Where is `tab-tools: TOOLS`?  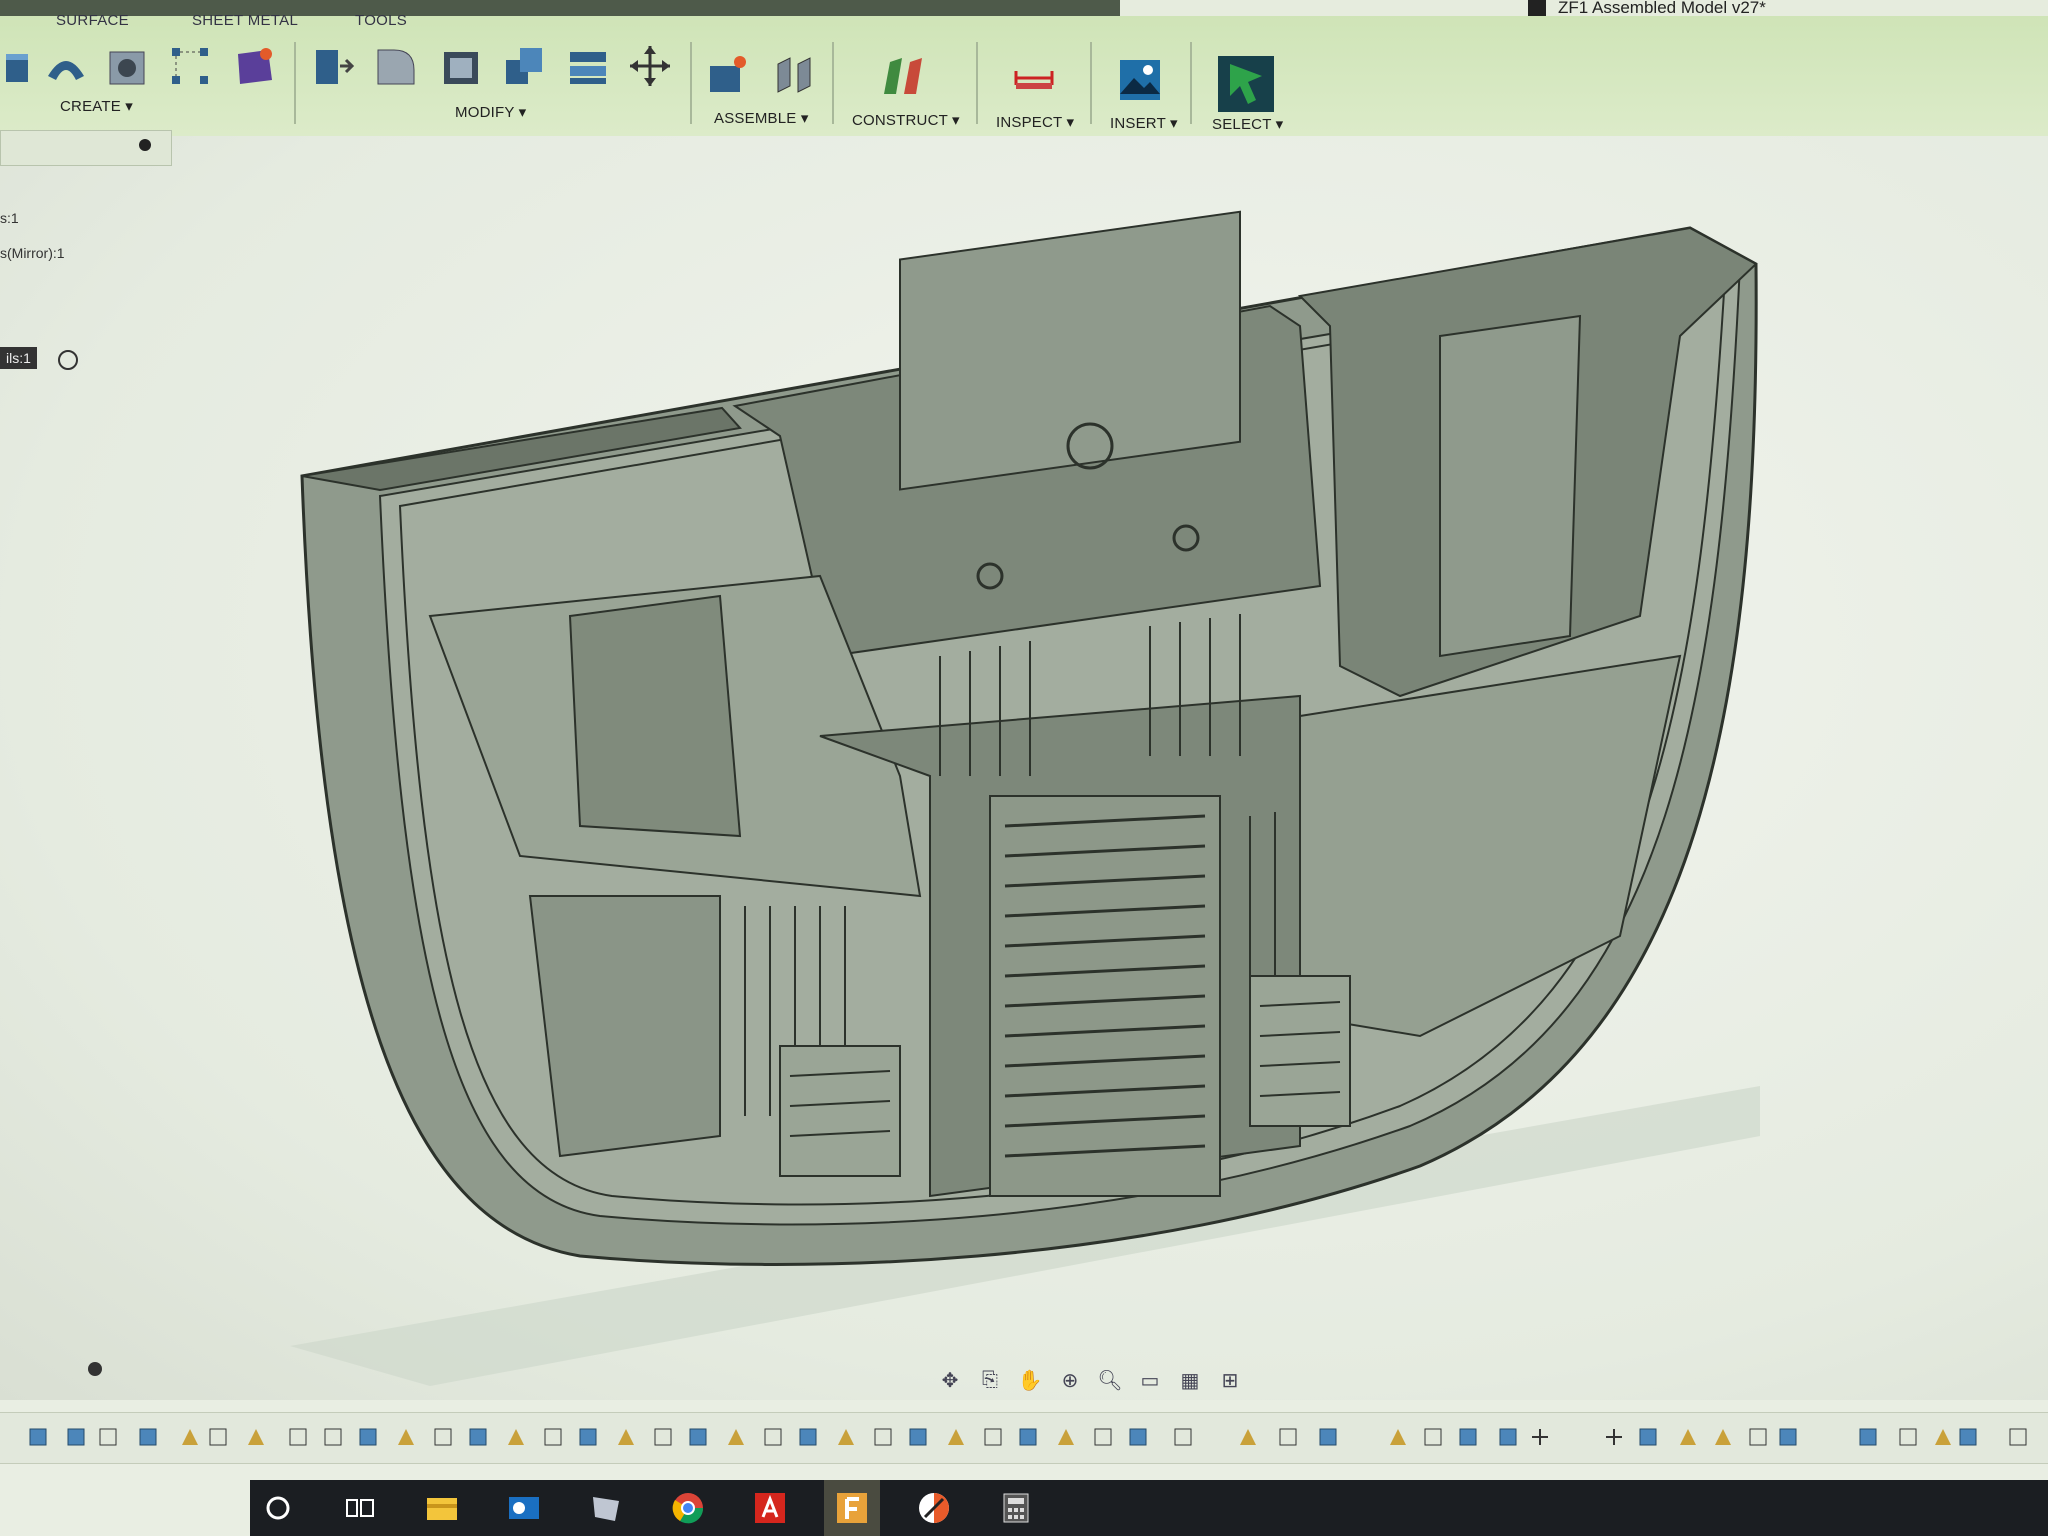 tab-tools: TOOLS is located at coordinates (381, 20).